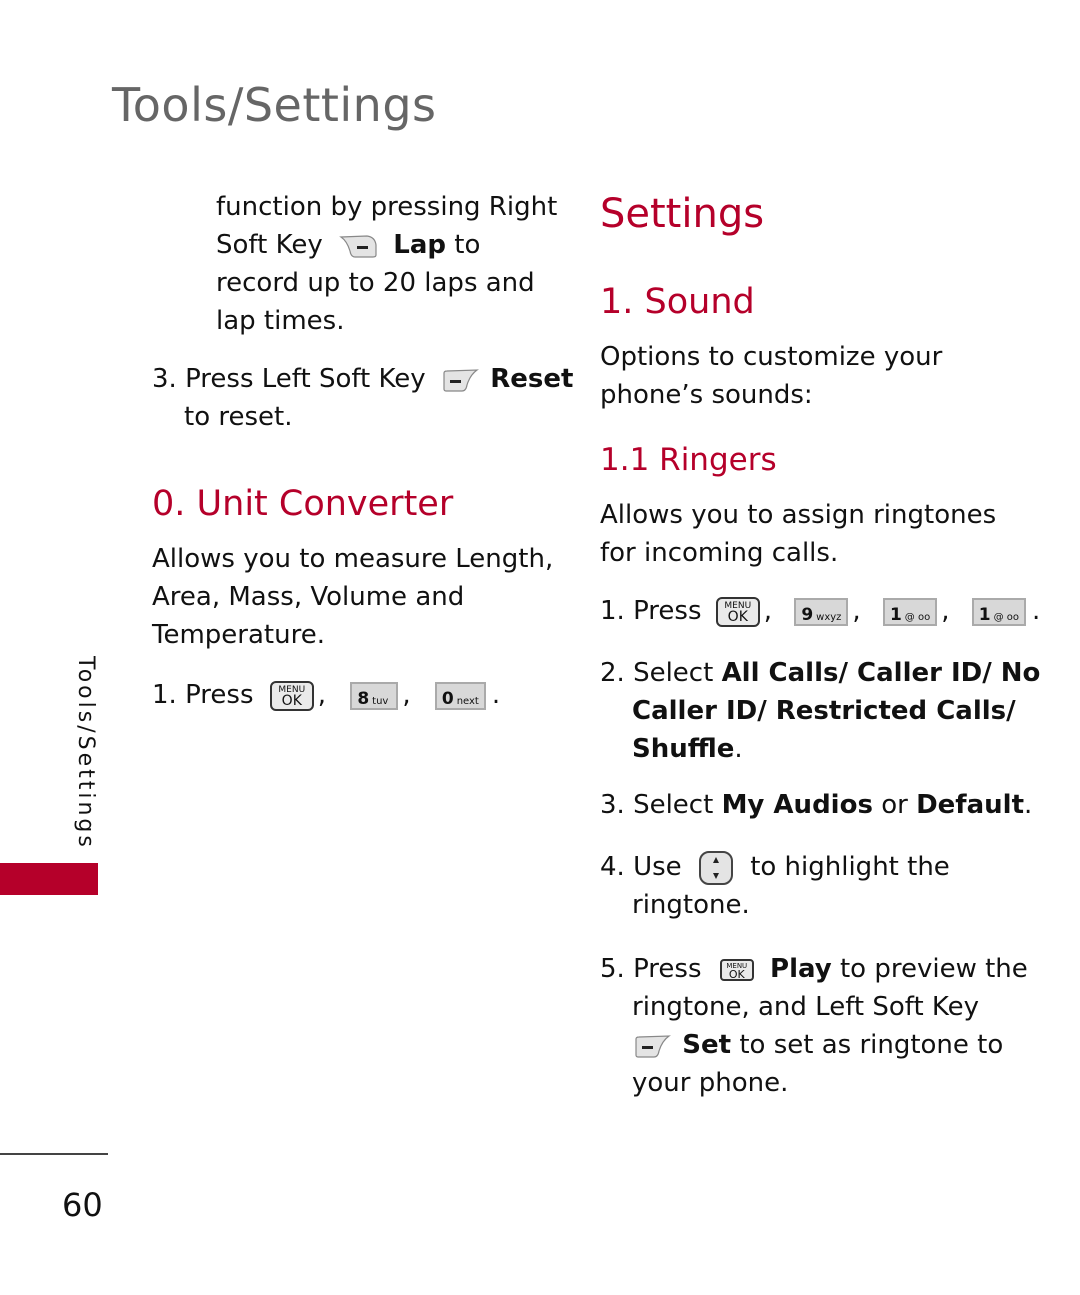 The image size is (1080, 1295). I want to click on text-line: record up to 20 laps and, so click(375, 283).